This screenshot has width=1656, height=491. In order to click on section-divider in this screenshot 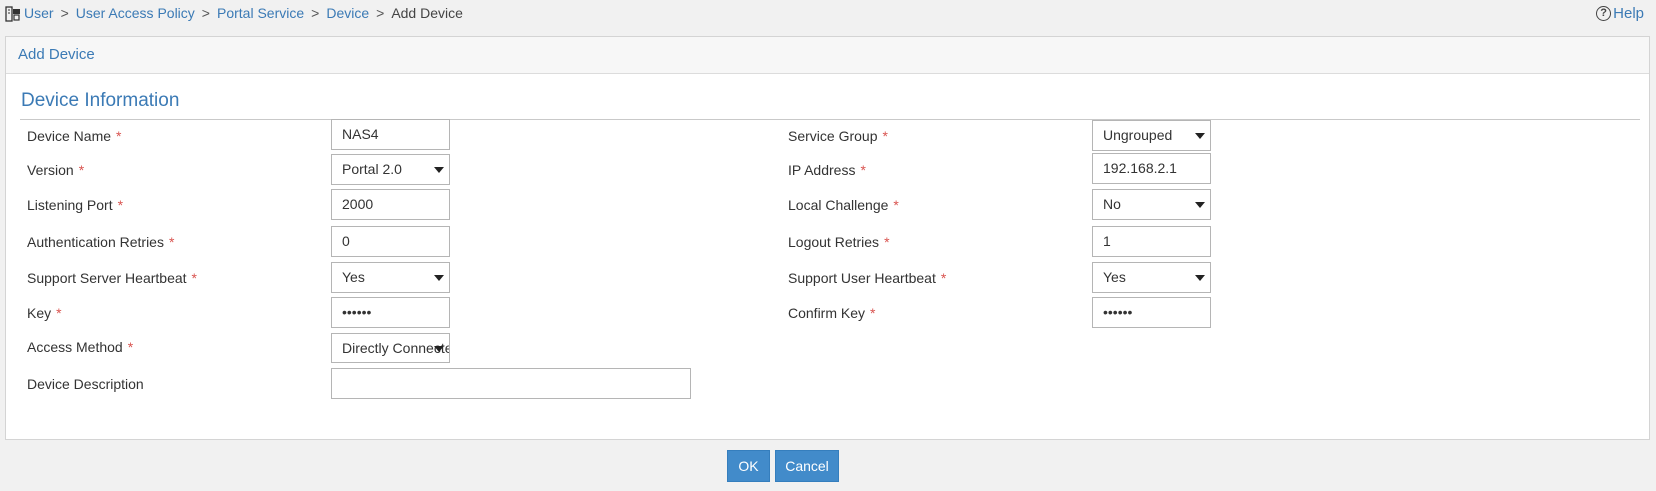, I will do `click(830, 119)`.